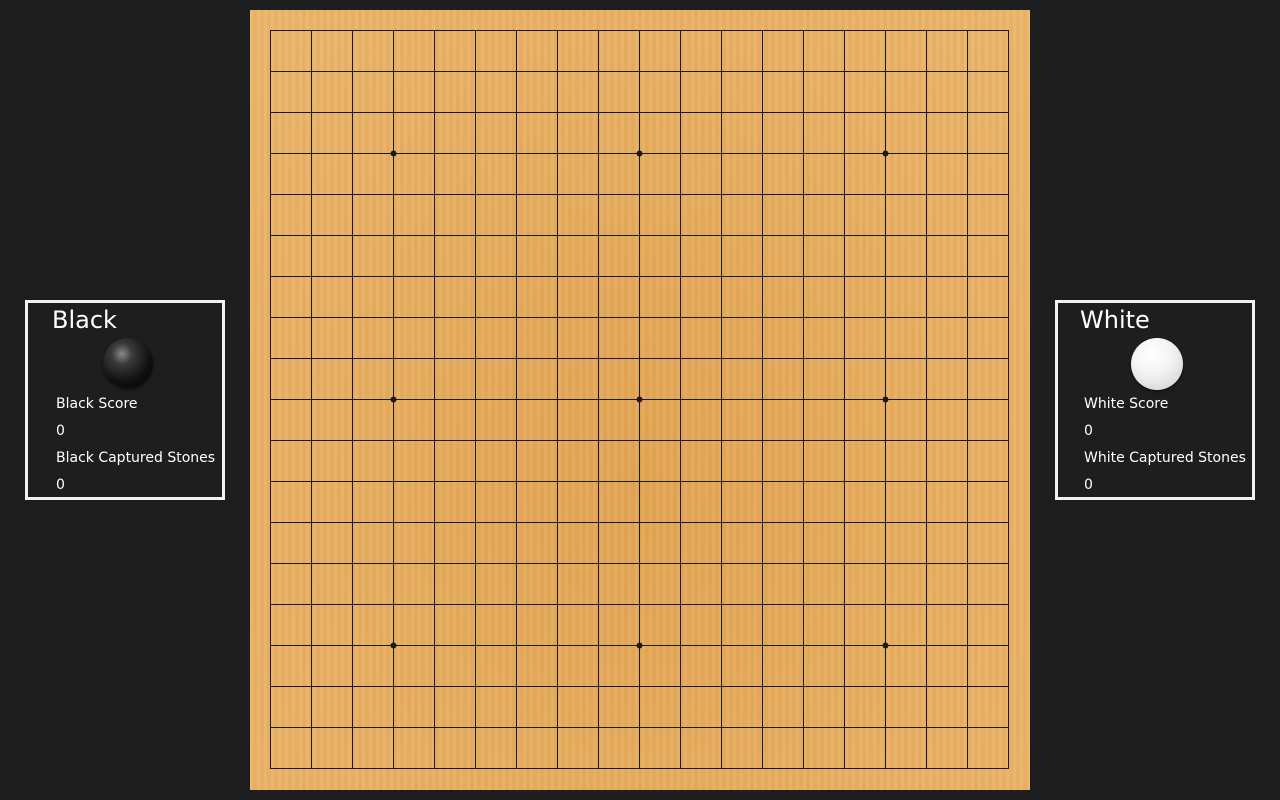 The height and width of the screenshot is (800, 1280). I want to click on white-score-label: White Score, so click(1126, 404).